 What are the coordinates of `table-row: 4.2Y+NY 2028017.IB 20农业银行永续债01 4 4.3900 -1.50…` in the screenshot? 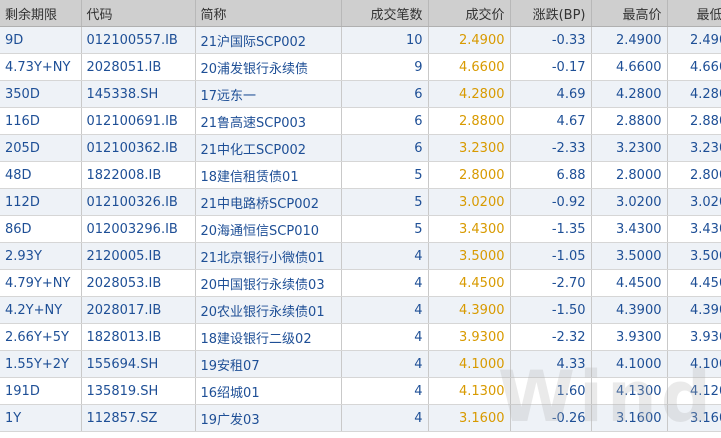 It's located at (360, 310).